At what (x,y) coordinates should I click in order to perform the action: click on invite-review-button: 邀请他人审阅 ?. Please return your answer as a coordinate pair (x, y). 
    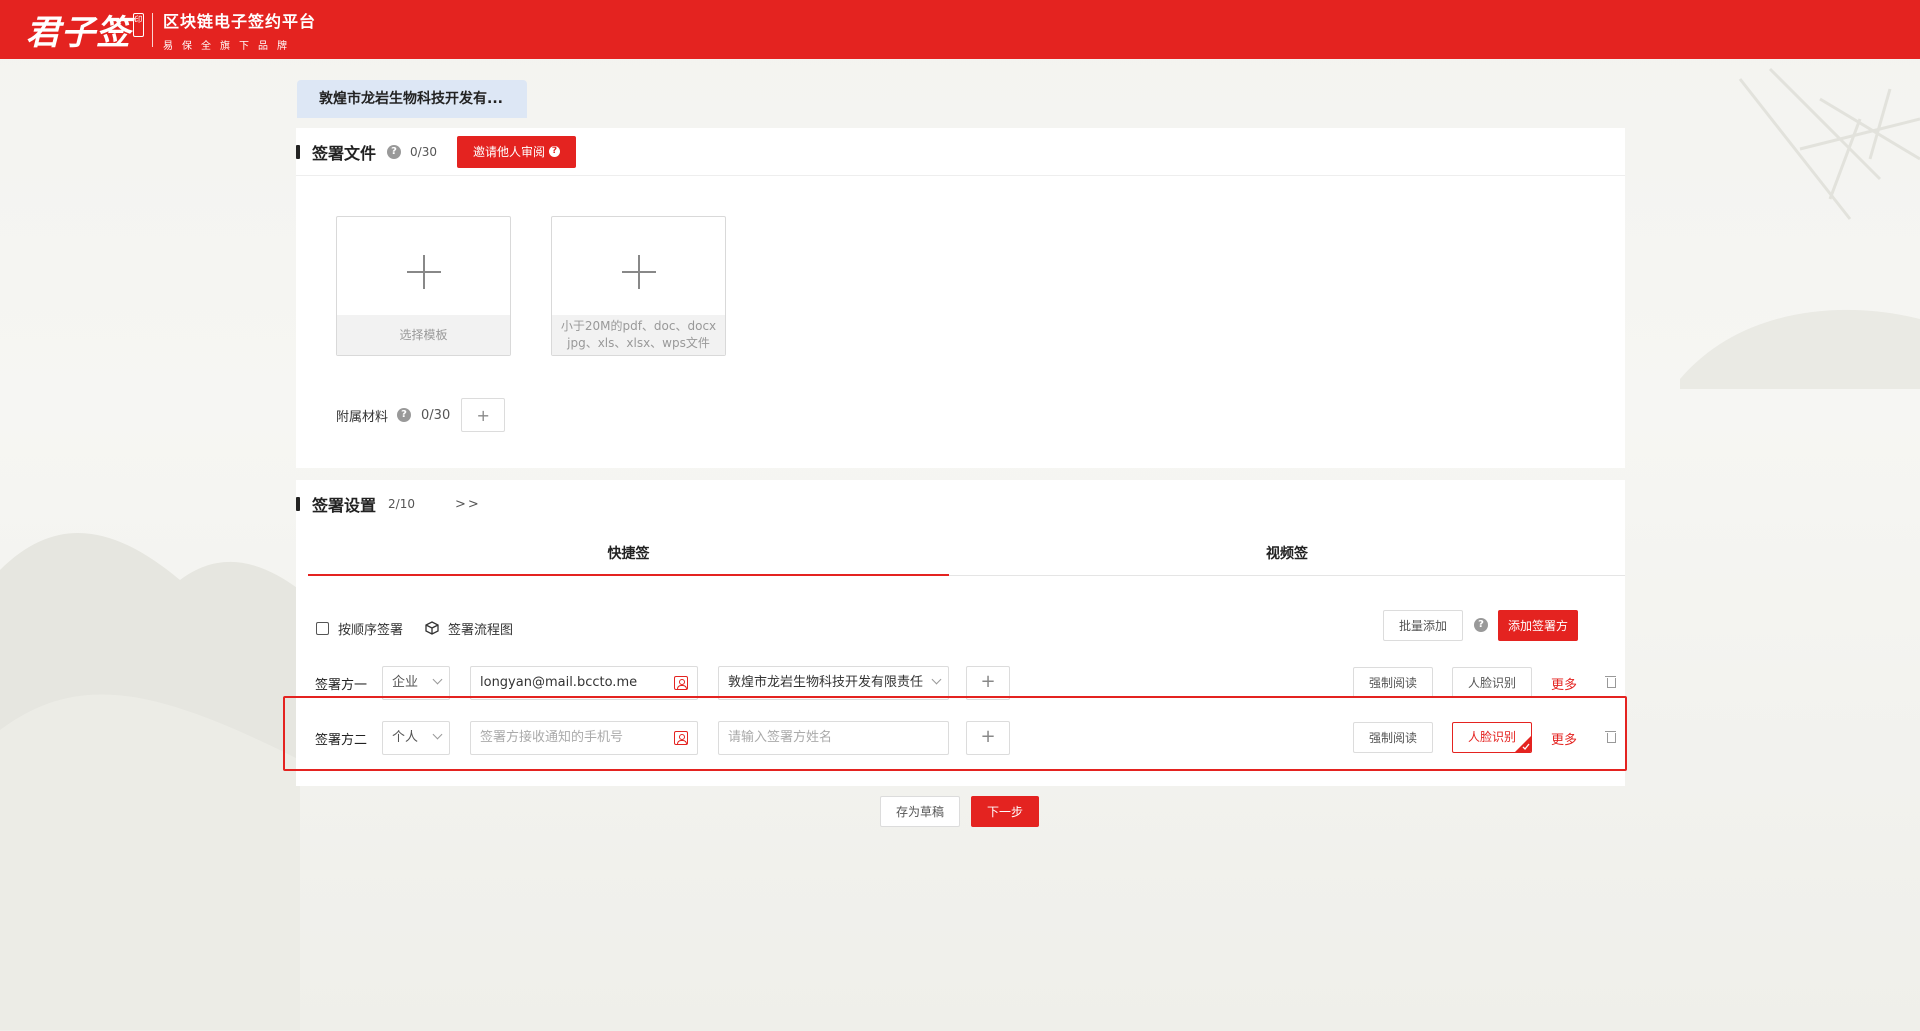
    Looking at the image, I should click on (516, 151).